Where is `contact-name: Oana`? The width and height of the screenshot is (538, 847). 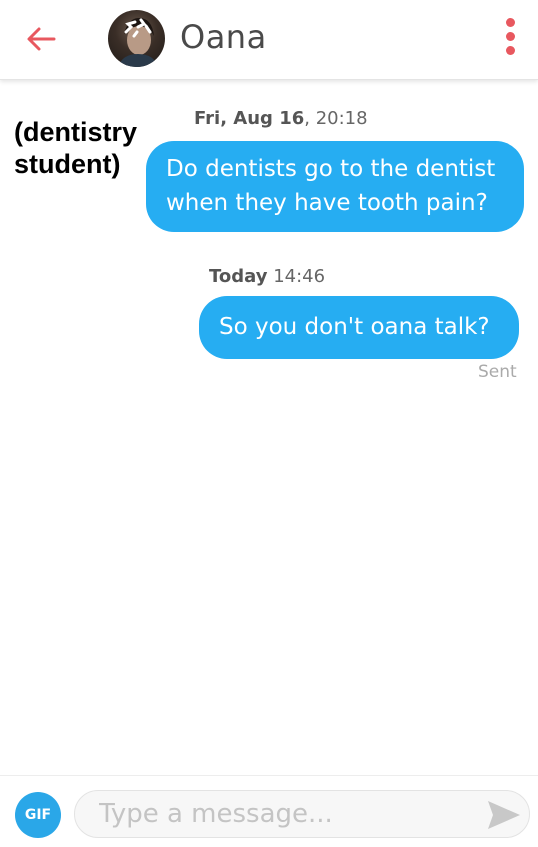
contact-name: Oana is located at coordinates (223, 37).